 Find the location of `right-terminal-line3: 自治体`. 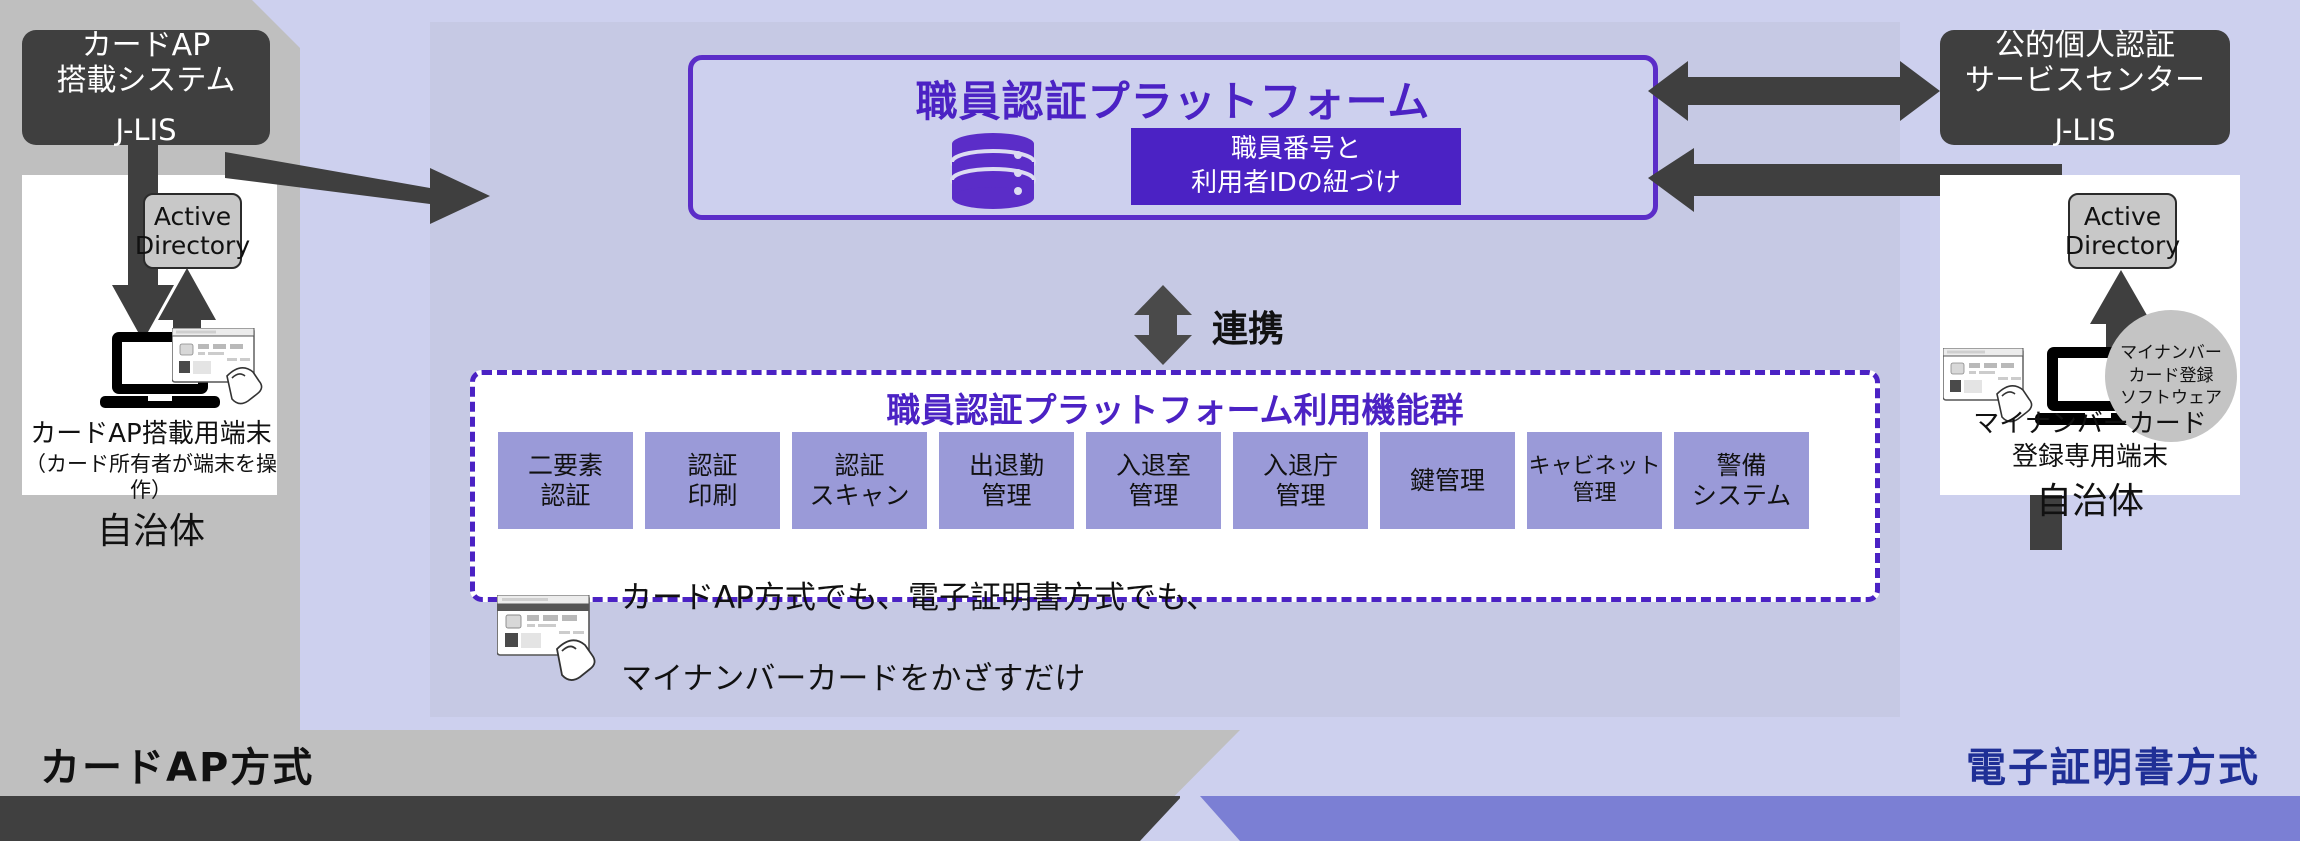

right-terminal-line3: 自治体 is located at coordinates (2089, 501).